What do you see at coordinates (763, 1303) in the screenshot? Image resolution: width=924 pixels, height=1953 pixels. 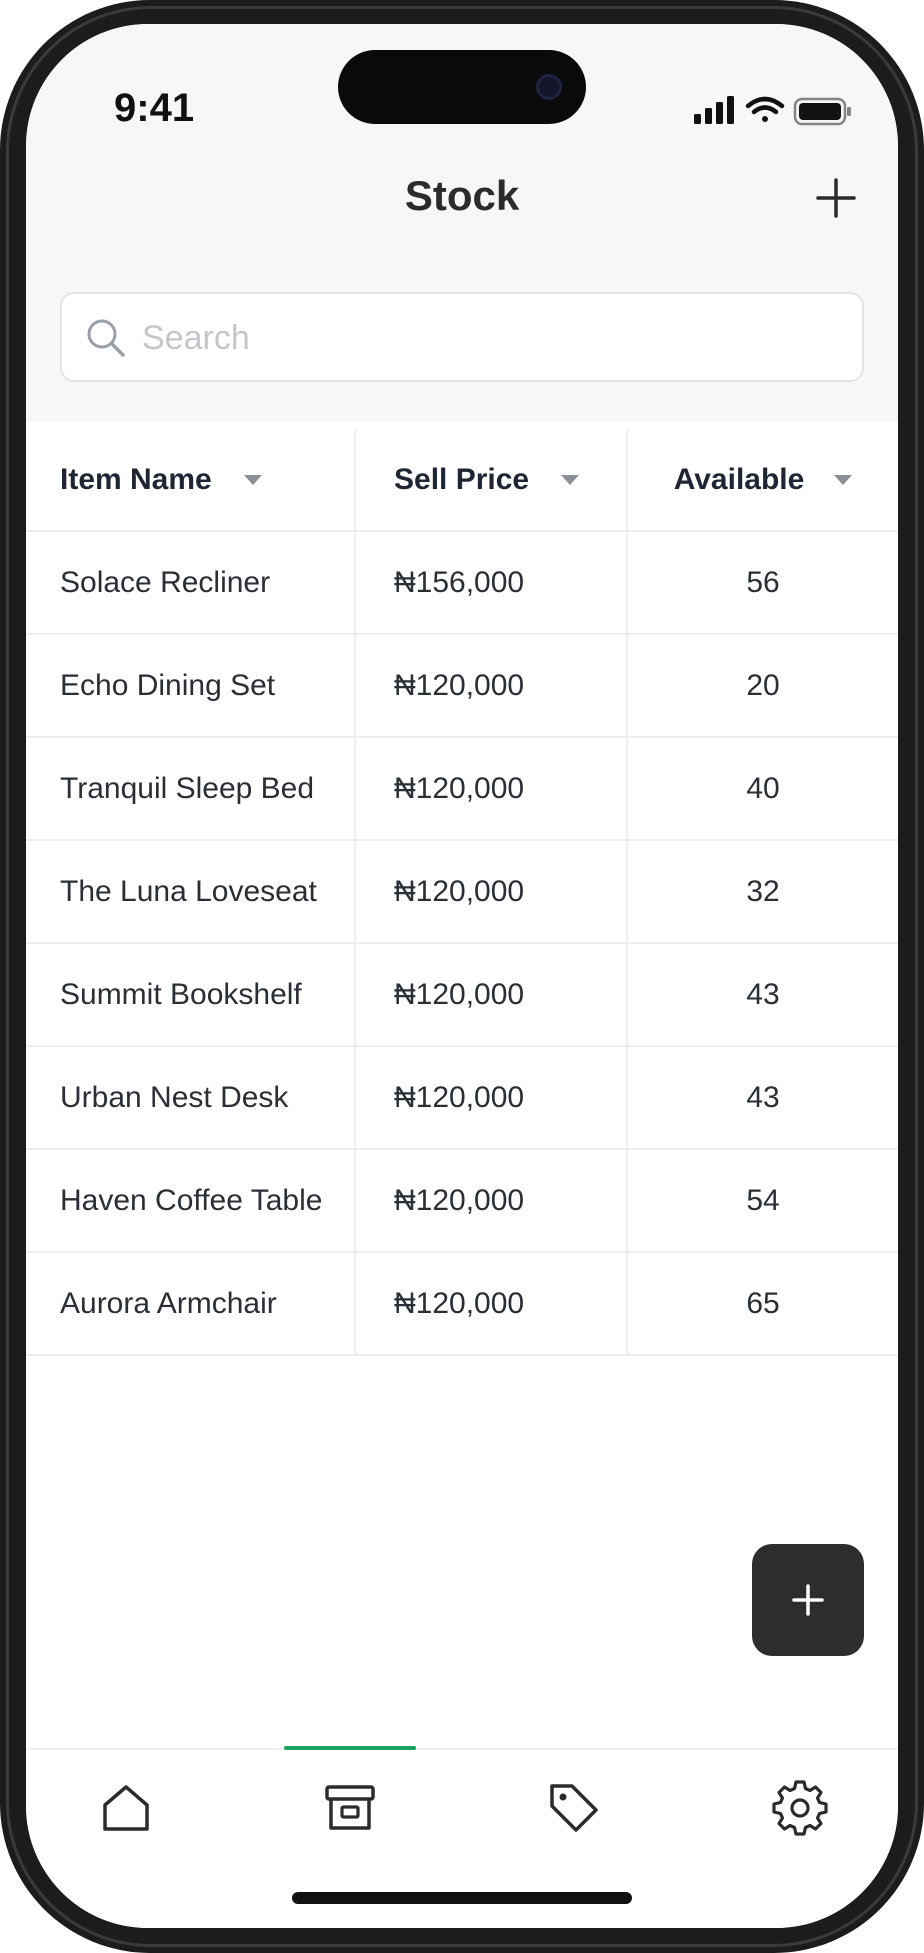 I see `available-cell: 65` at bounding box center [763, 1303].